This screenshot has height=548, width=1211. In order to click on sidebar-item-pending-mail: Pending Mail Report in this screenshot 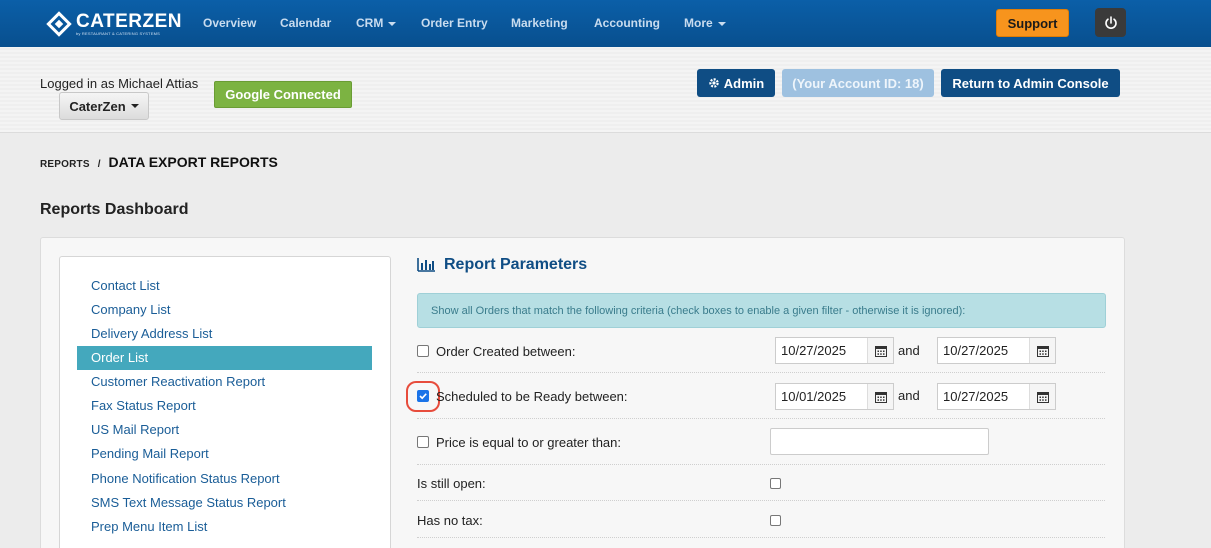, I will do `click(224, 454)`.